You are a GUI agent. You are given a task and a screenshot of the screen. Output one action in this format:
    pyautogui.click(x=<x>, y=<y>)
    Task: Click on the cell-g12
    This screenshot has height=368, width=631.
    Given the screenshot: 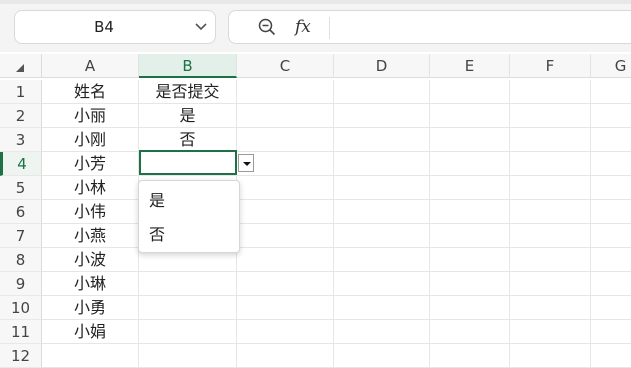 What is the action you would take?
    pyautogui.click(x=611, y=356)
    